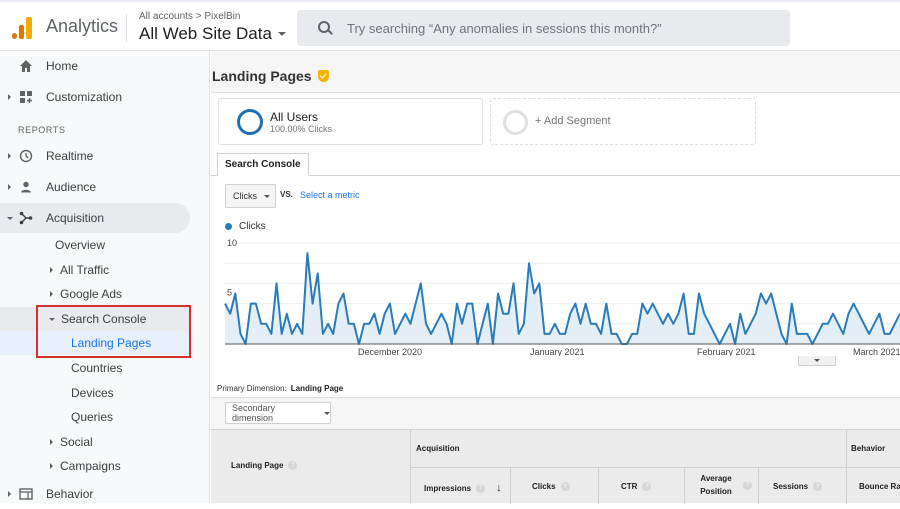  I want to click on sidebar-subitem-social: Social, so click(71, 442).